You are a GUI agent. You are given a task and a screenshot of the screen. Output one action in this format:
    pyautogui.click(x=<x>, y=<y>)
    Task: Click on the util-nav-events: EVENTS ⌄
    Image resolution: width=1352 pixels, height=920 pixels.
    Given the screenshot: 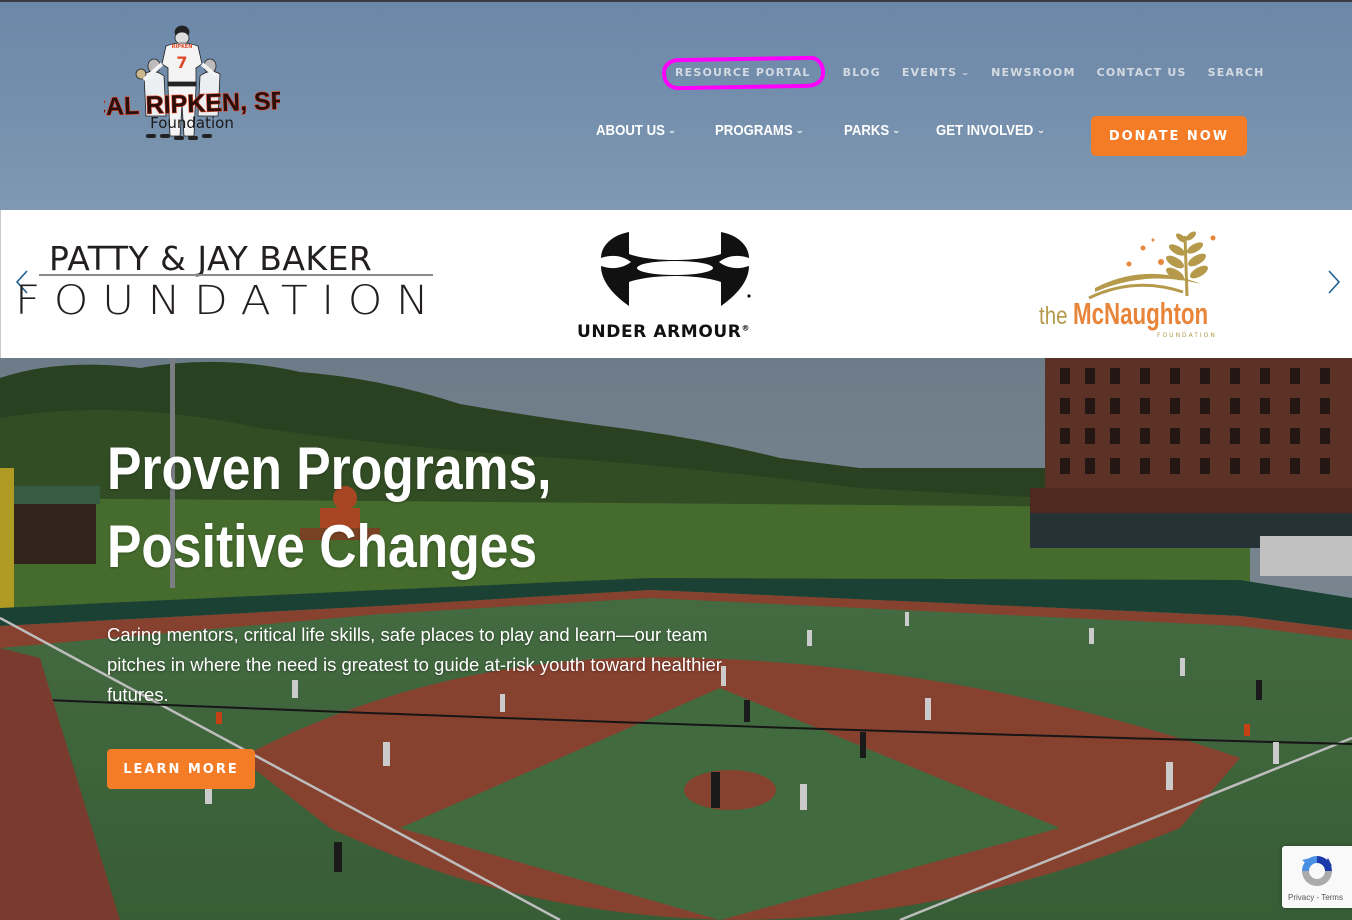 What is the action you would take?
    pyautogui.click(x=936, y=72)
    